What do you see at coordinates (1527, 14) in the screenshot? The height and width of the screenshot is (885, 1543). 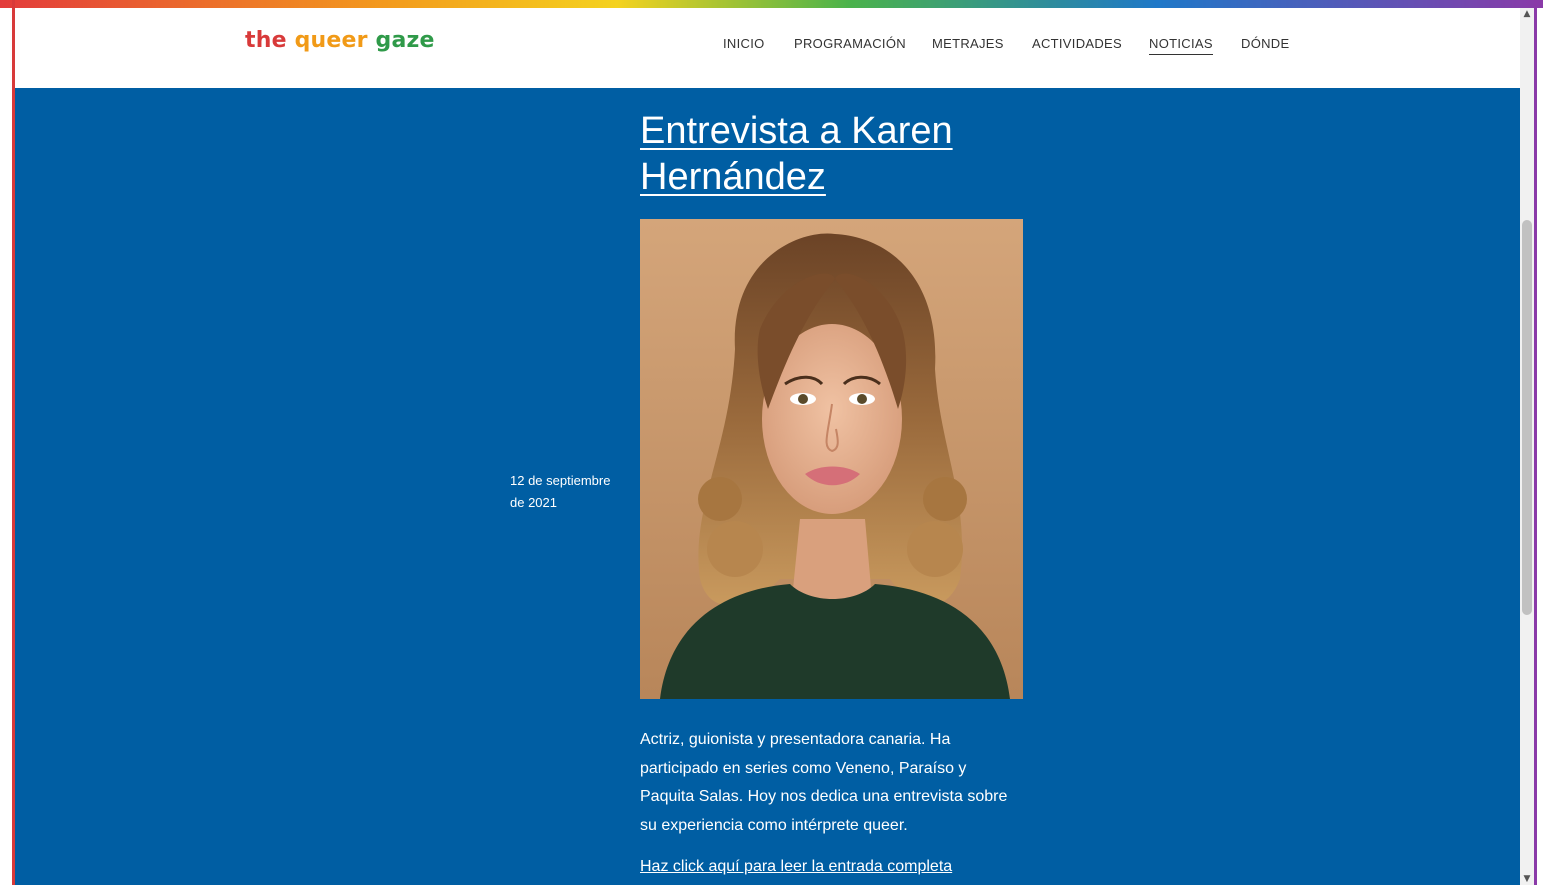 I see `chevron-up-icon: ▲` at bounding box center [1527, 14].